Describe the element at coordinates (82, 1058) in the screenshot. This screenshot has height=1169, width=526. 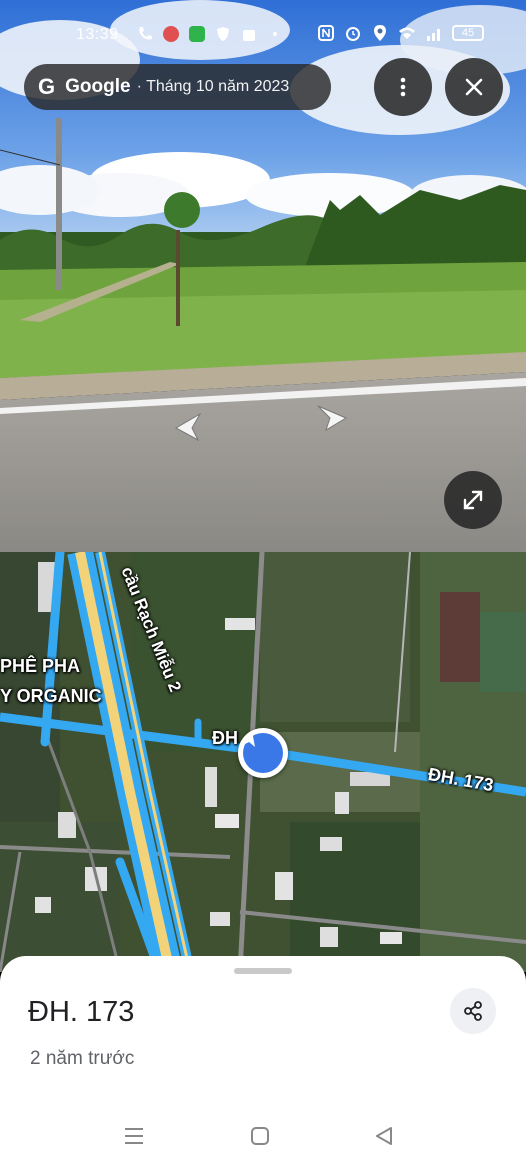
I see `capture-age: 2 năm trước` at that location.